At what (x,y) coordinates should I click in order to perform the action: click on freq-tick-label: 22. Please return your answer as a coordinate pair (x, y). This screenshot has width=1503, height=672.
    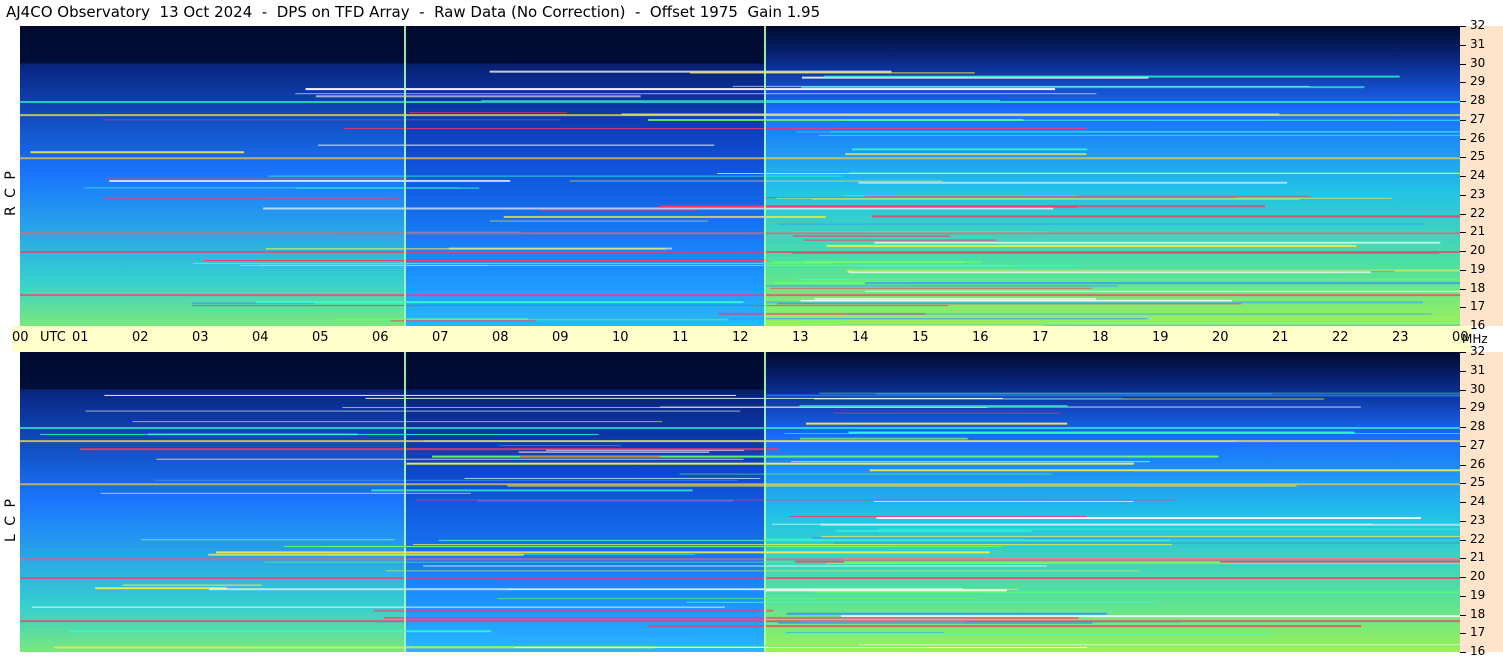
    Looking at the image, I should click on (1478, 538).